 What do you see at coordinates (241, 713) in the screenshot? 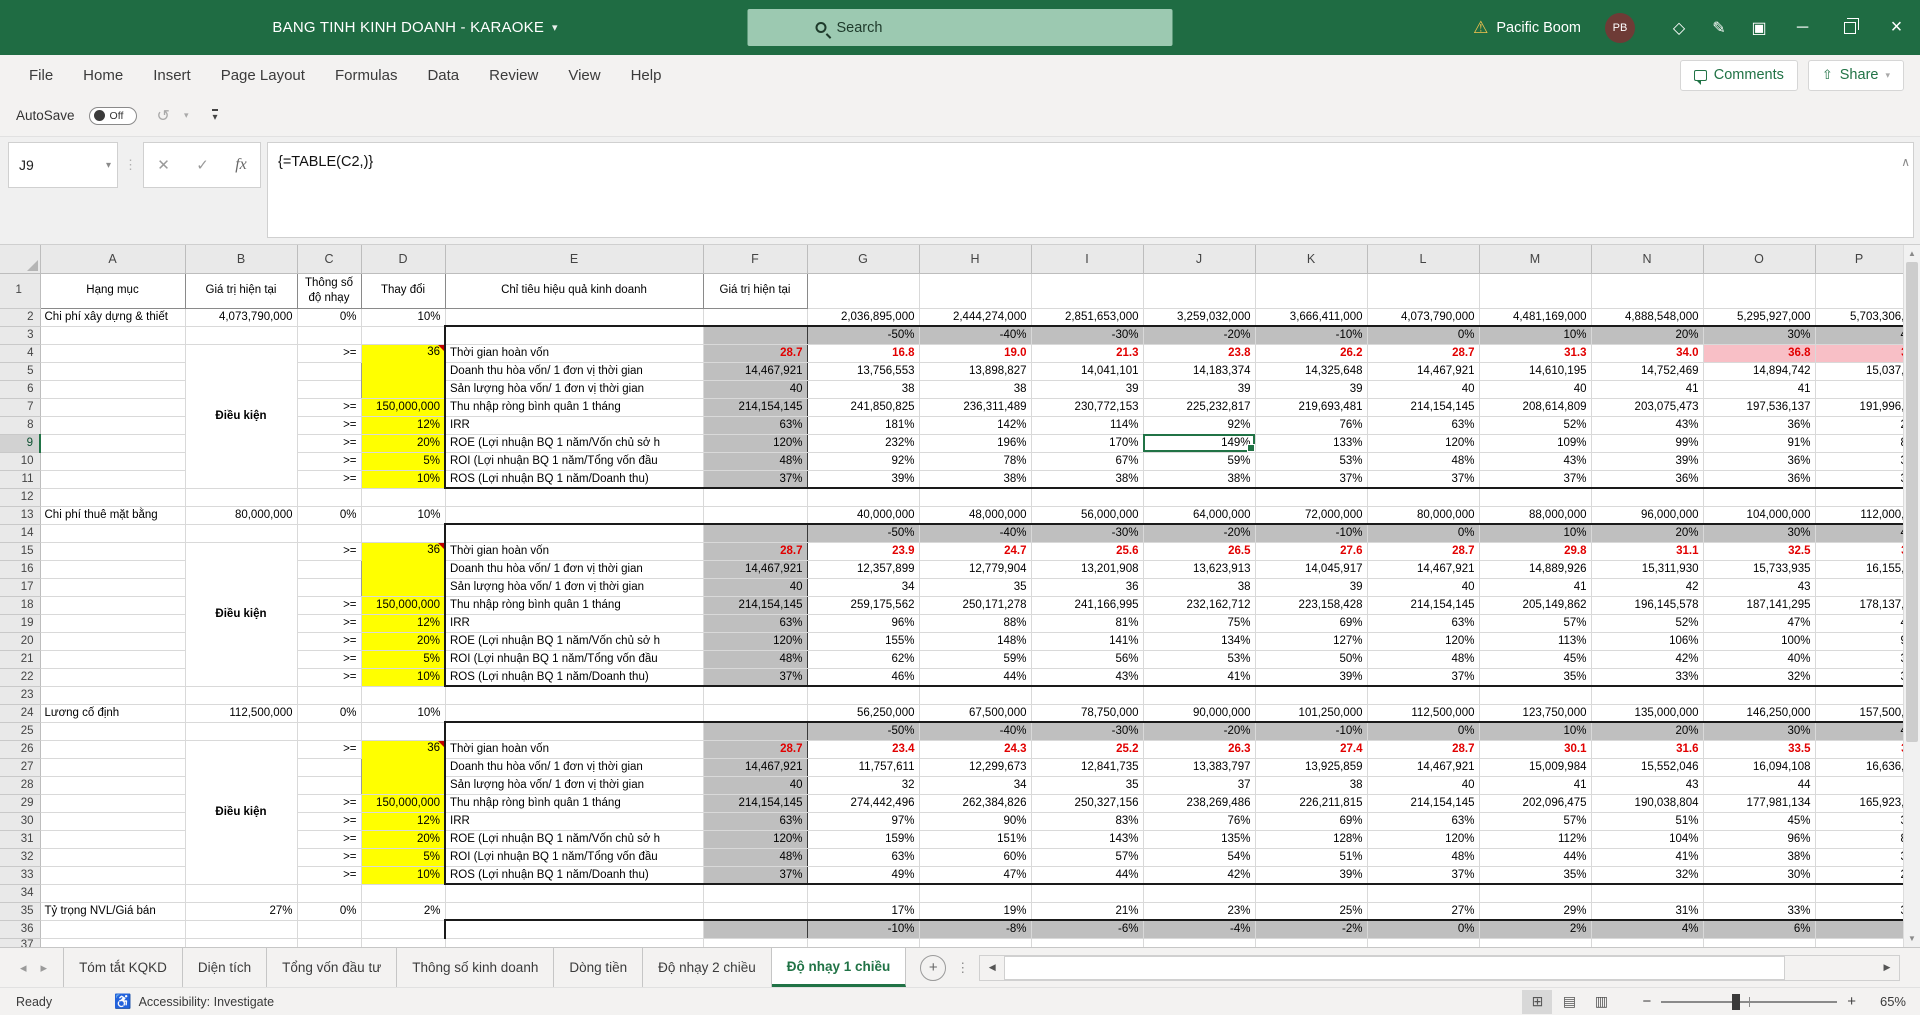
I see `cell-B24: 112,500,000` at bounding box center [241, 713].